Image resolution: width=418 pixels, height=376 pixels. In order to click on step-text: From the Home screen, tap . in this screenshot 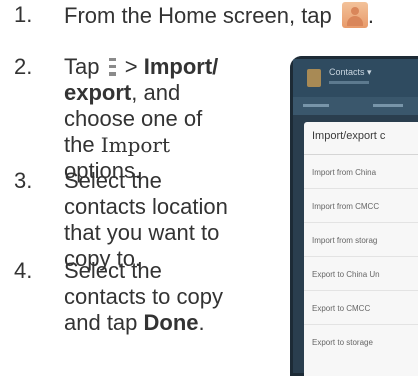, I will do `click(239, 15)`.